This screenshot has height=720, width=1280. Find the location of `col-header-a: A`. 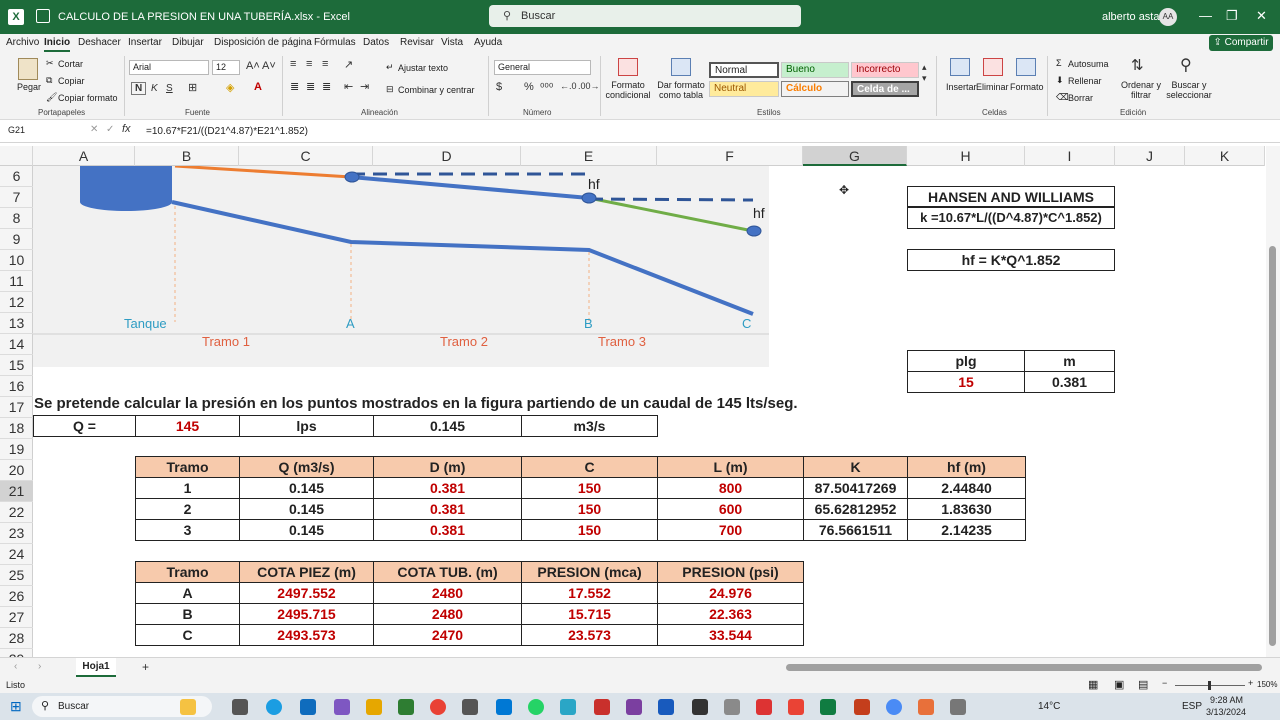

col-header-a: A is located at coordinates (84, 156).